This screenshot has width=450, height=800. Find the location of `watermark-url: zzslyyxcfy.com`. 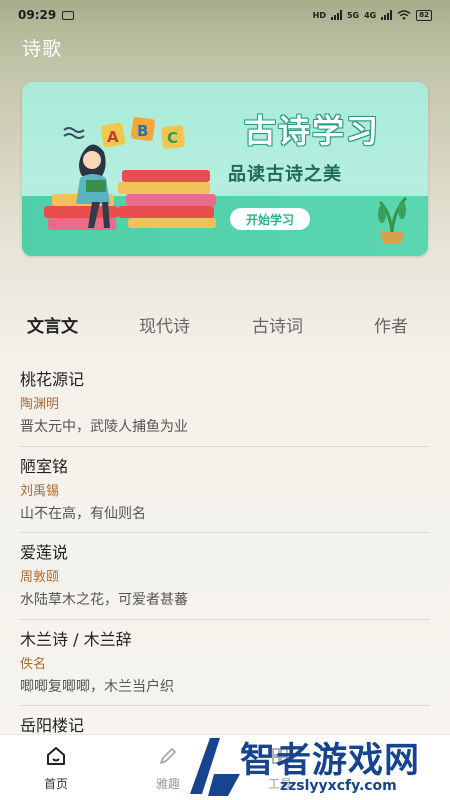

watermark-url: zzslyyxcfy.com is located at coordinates (338, 786).